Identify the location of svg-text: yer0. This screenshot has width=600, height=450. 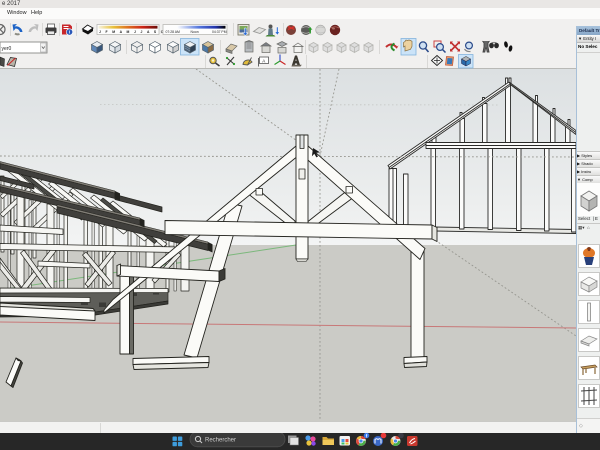
(7, 49).